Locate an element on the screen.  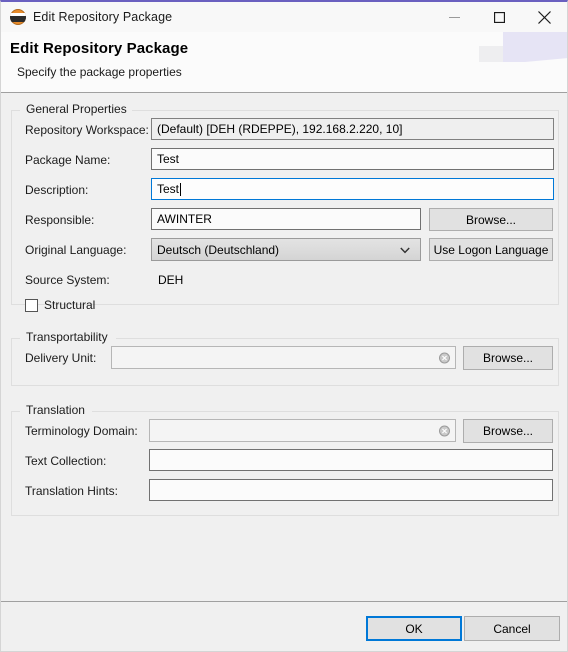
description-label: Description: is located at coordinates (57, 190).